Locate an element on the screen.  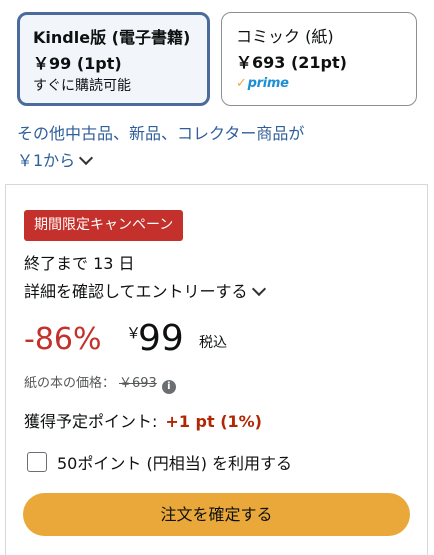
prime-check-icon: ✓ is located at coordinates (241, 83).